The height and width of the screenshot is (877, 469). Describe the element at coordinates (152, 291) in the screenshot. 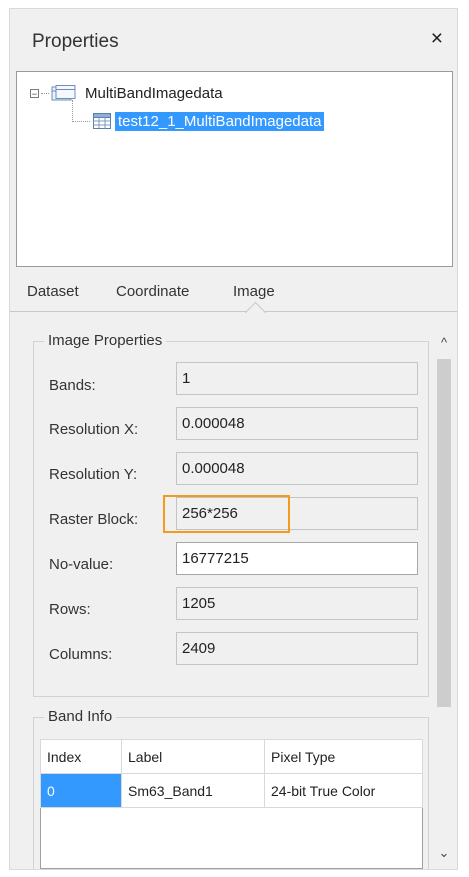

I see `tab-coordinate: Coordinate` at that location.